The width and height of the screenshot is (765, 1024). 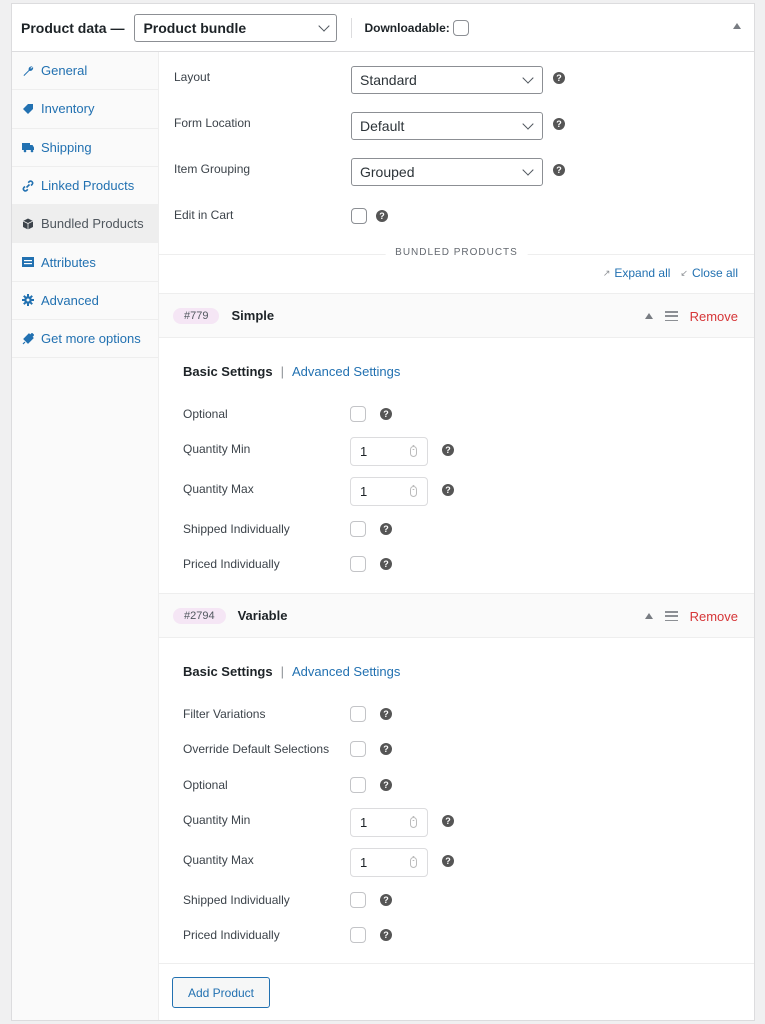 I want to click on product-type-value: Product bundle, so click(x=195, y=27).